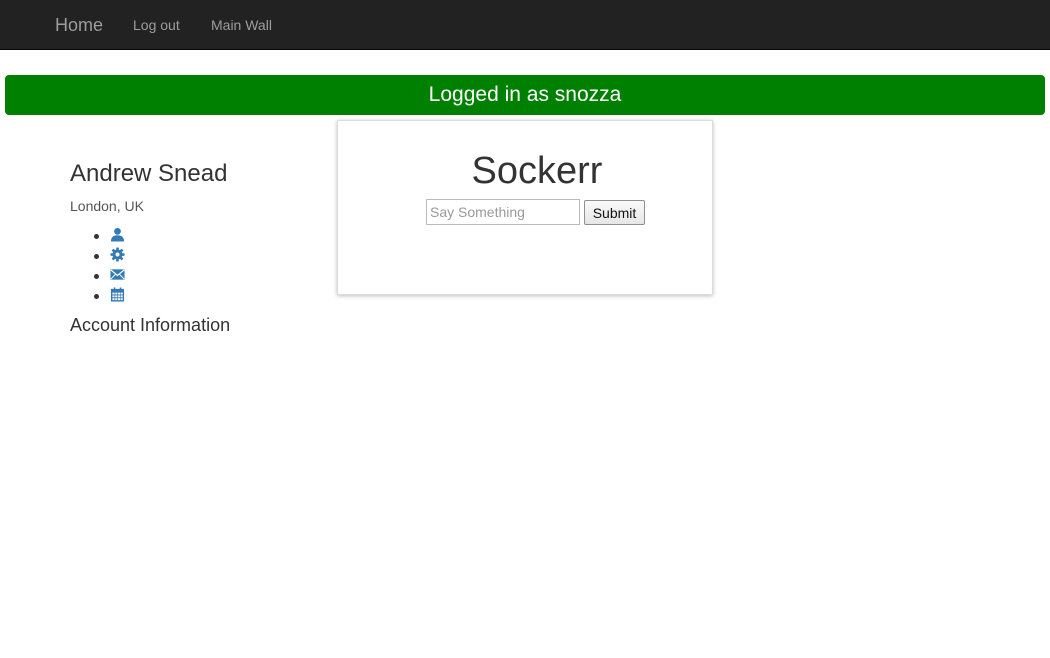  Describe the element at coordinates (525, 25) in the screenshot. I see `top-navbar: Home Log out Main Wall` at that location.